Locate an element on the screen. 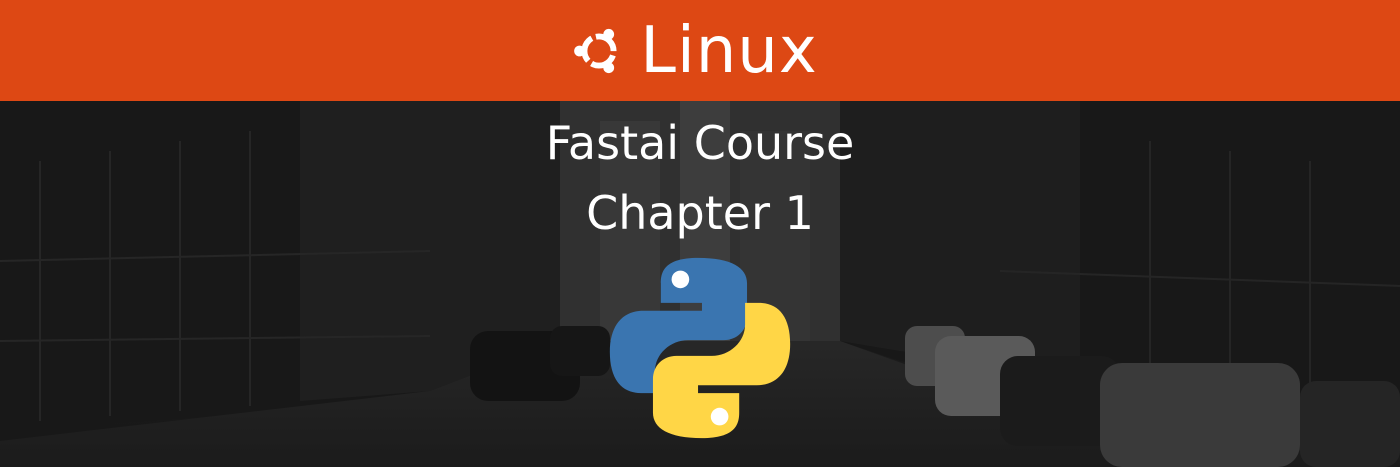 This screenshot has width=1400, height=467. course-title: Fastai Course is located at coordinates (700, 143).